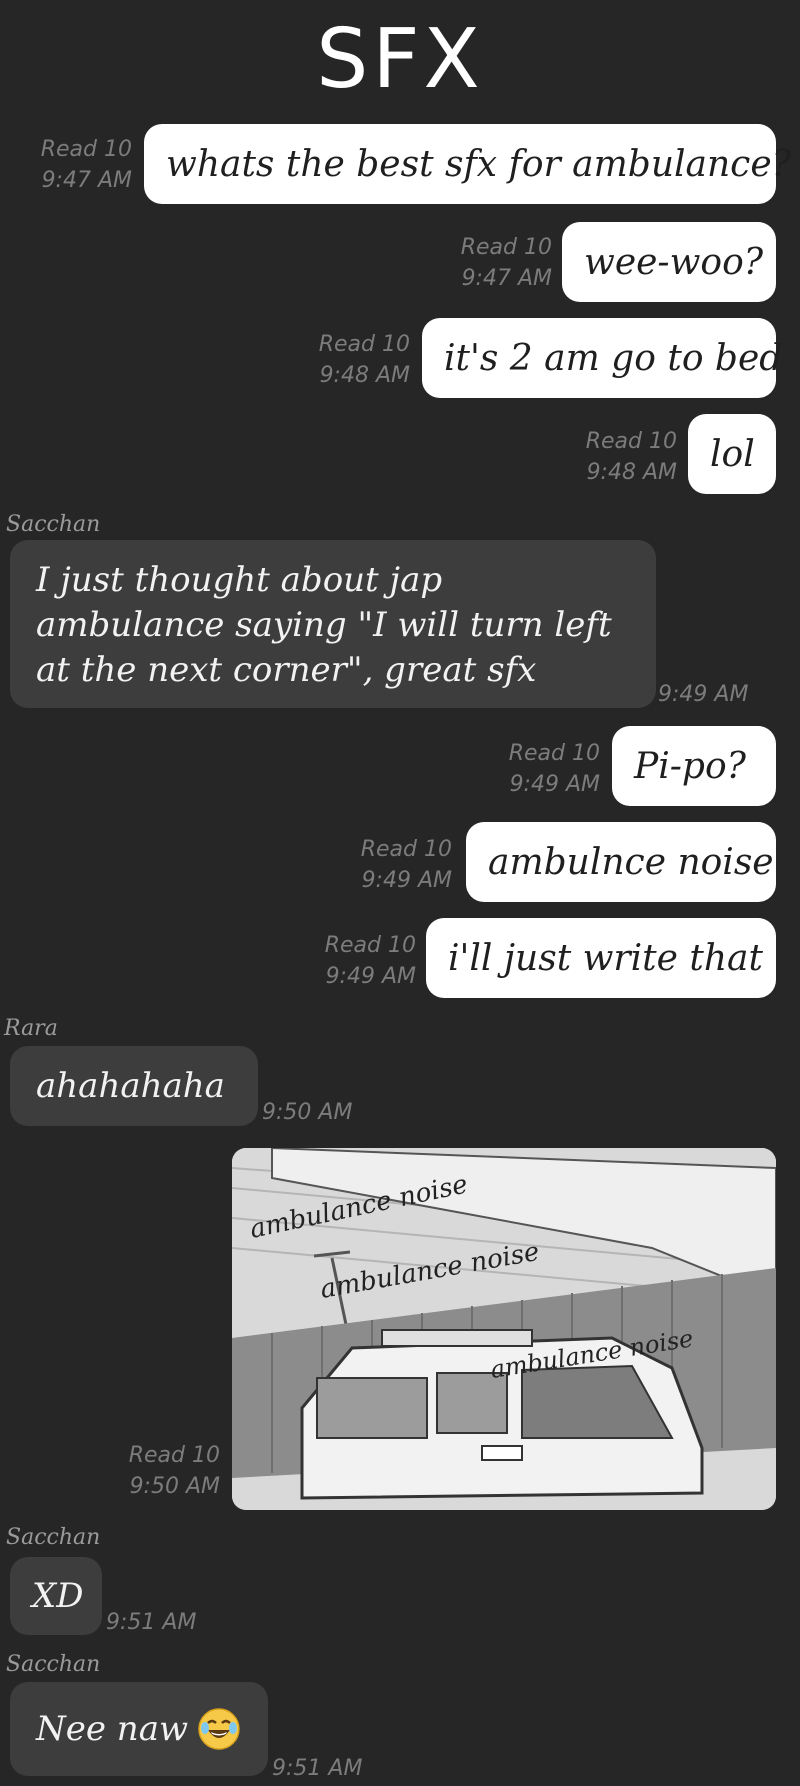 The width and height of the screenshot is (800, 1786). Describe the element at coordinates (219, 1729) in the screenshot. I see `crying-laughing-emoji-icon` at that location.